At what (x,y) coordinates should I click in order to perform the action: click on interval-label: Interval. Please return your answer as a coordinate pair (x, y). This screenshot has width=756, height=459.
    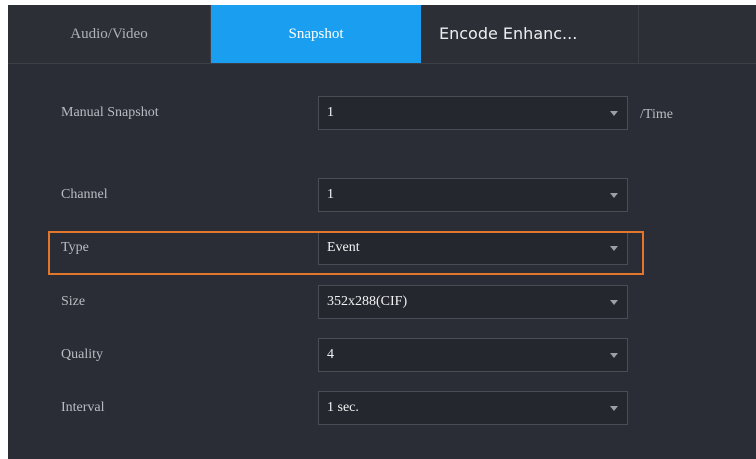
    Looking at the image, I should click on (83, 407).